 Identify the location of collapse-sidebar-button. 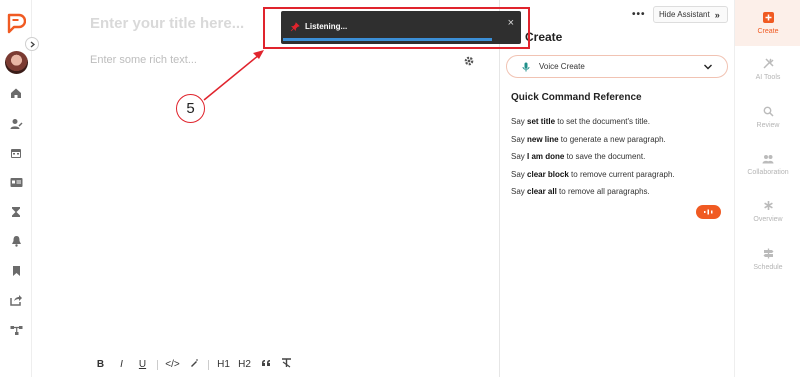
(32, 44).